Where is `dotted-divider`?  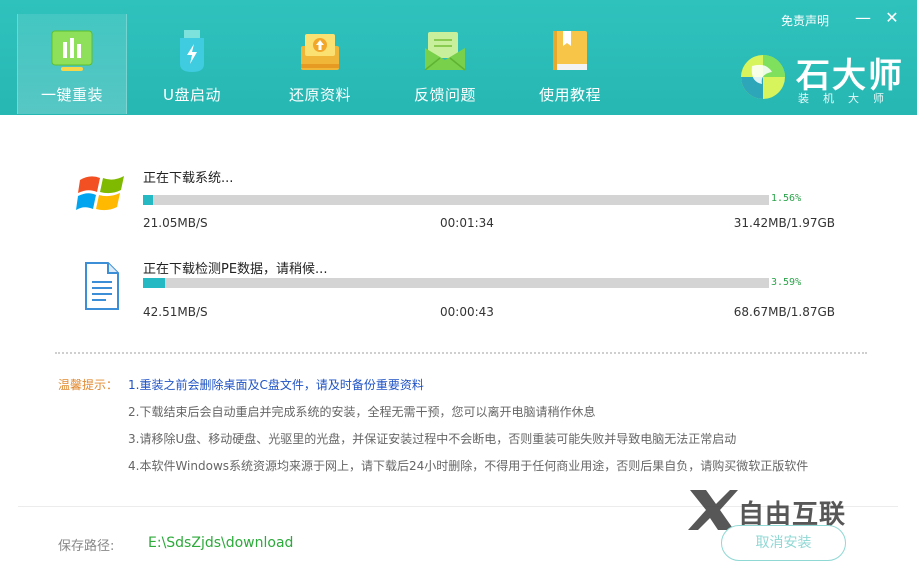
dotted-divider is located at coordinates (461, 353).